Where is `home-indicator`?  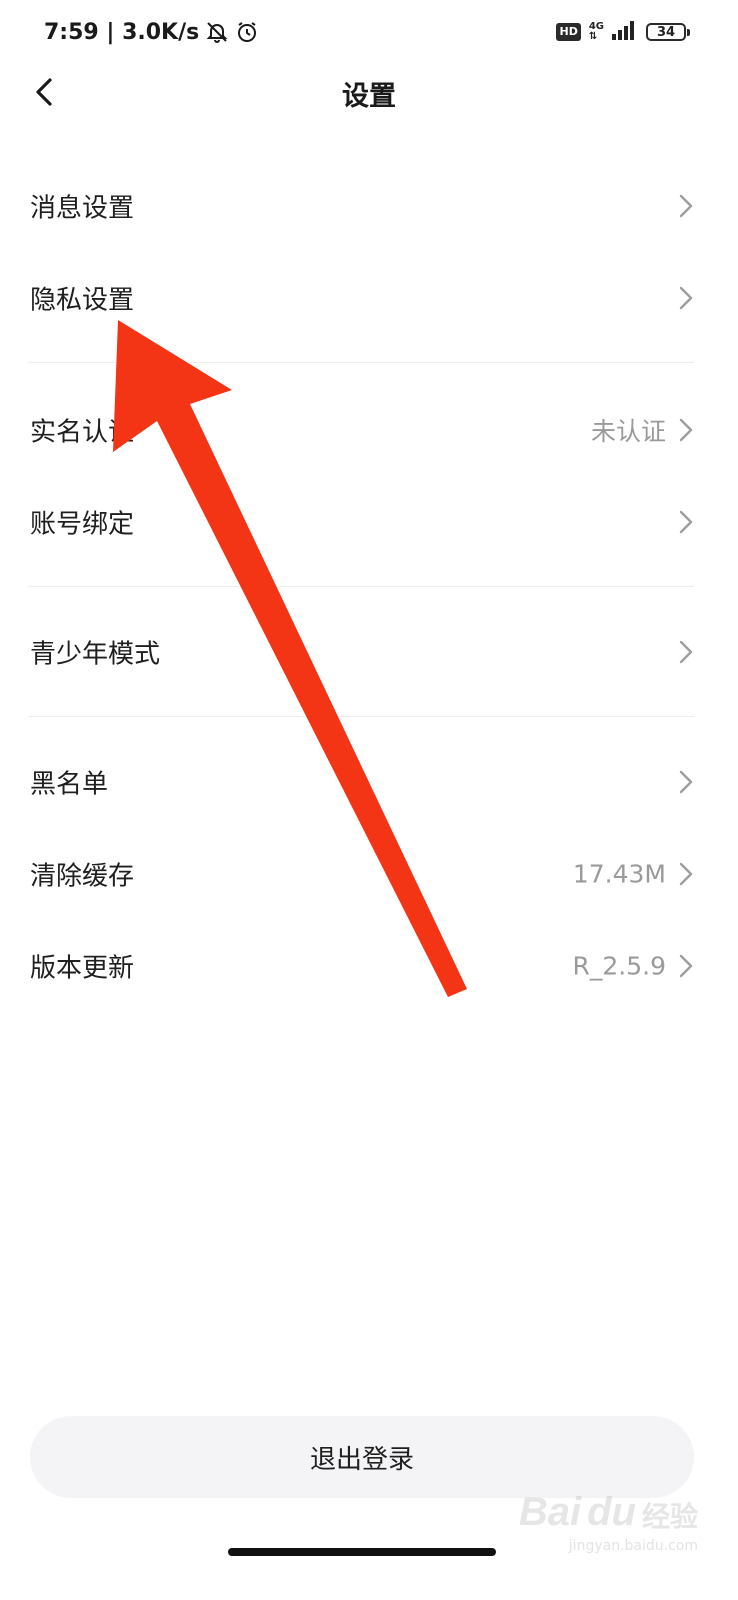 home-indicator is located at coordinates (362, 1552).